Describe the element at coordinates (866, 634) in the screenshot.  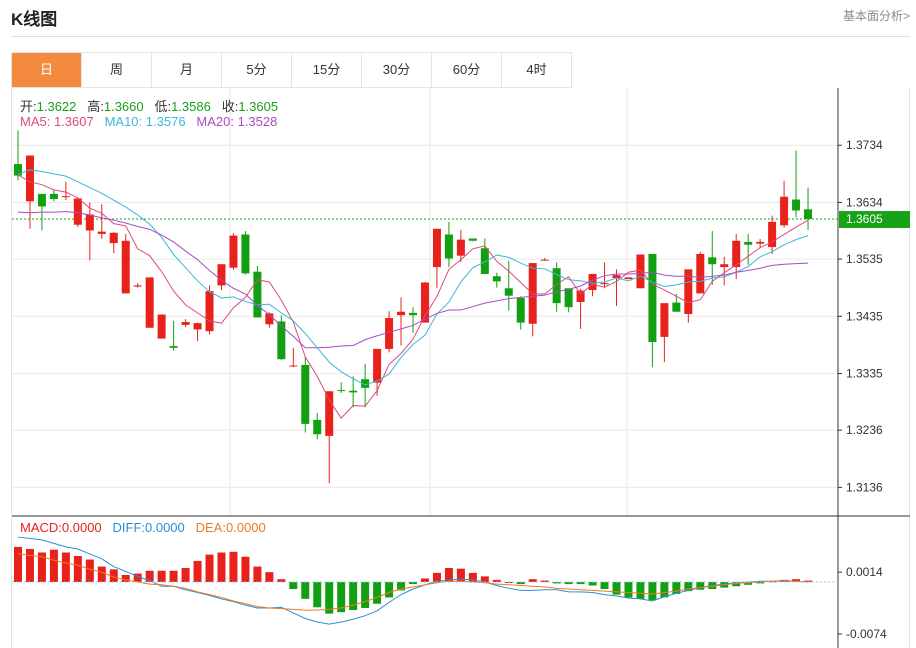
I see `macd-tick-label: -0.0074` at that location.